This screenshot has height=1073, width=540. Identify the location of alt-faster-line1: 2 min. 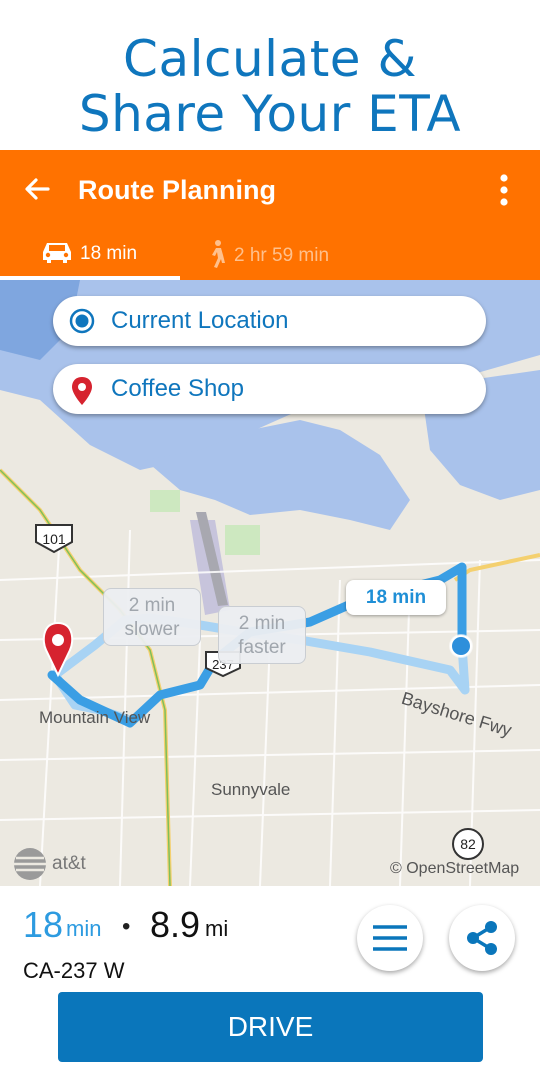
(262, 623).